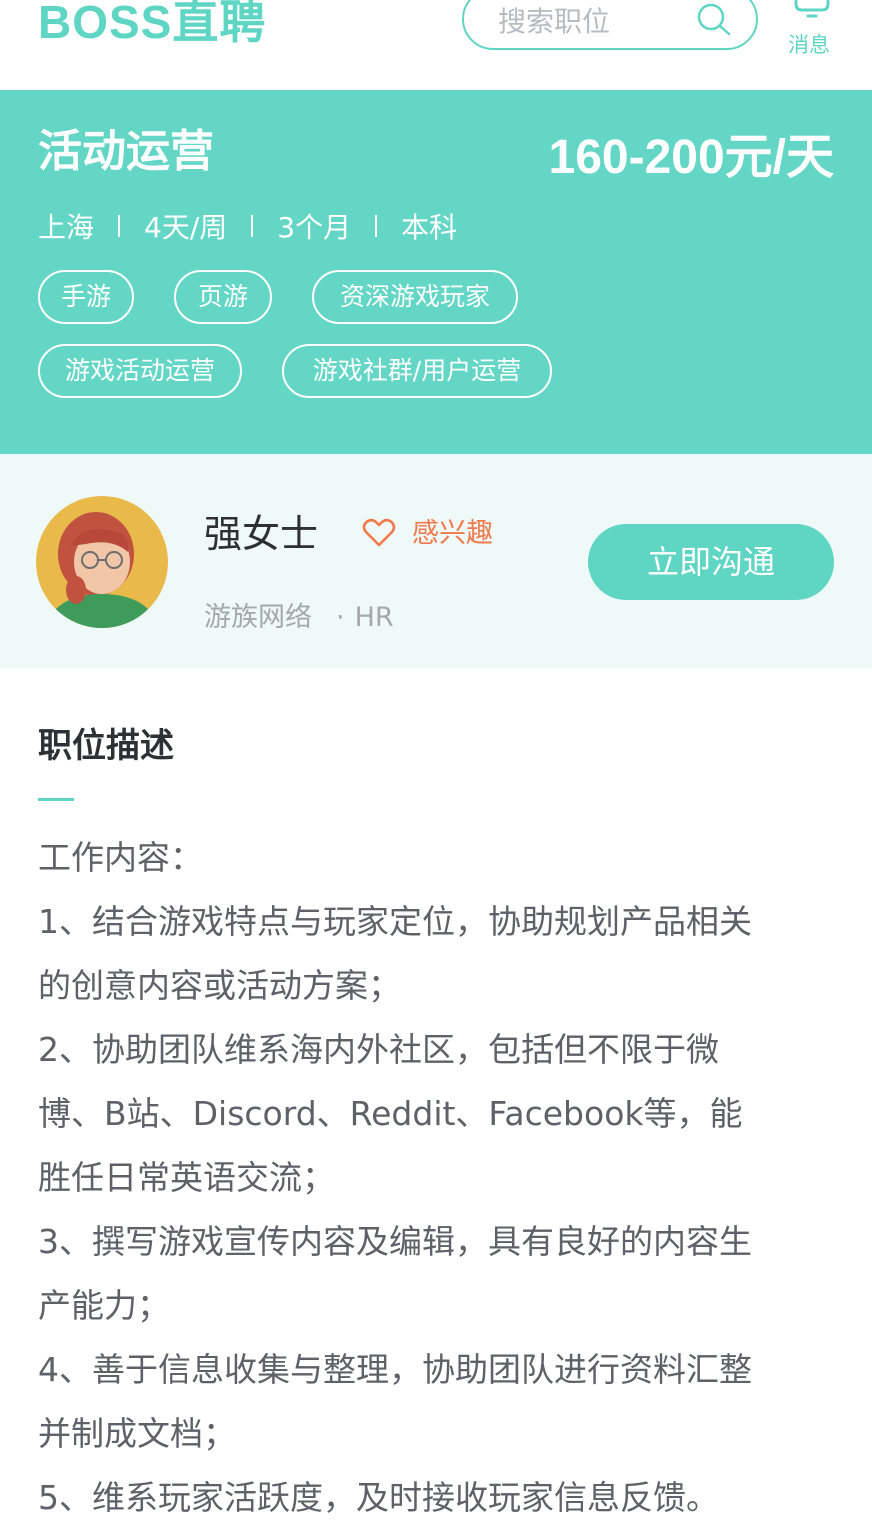 This screenshot has width=872, height=1537. Describe the element at coordinates (395, 1241) in the screenshot. I see `description-line: 3、撰写游戏宣传内容及编辑，具有良好的内容生` at that location.